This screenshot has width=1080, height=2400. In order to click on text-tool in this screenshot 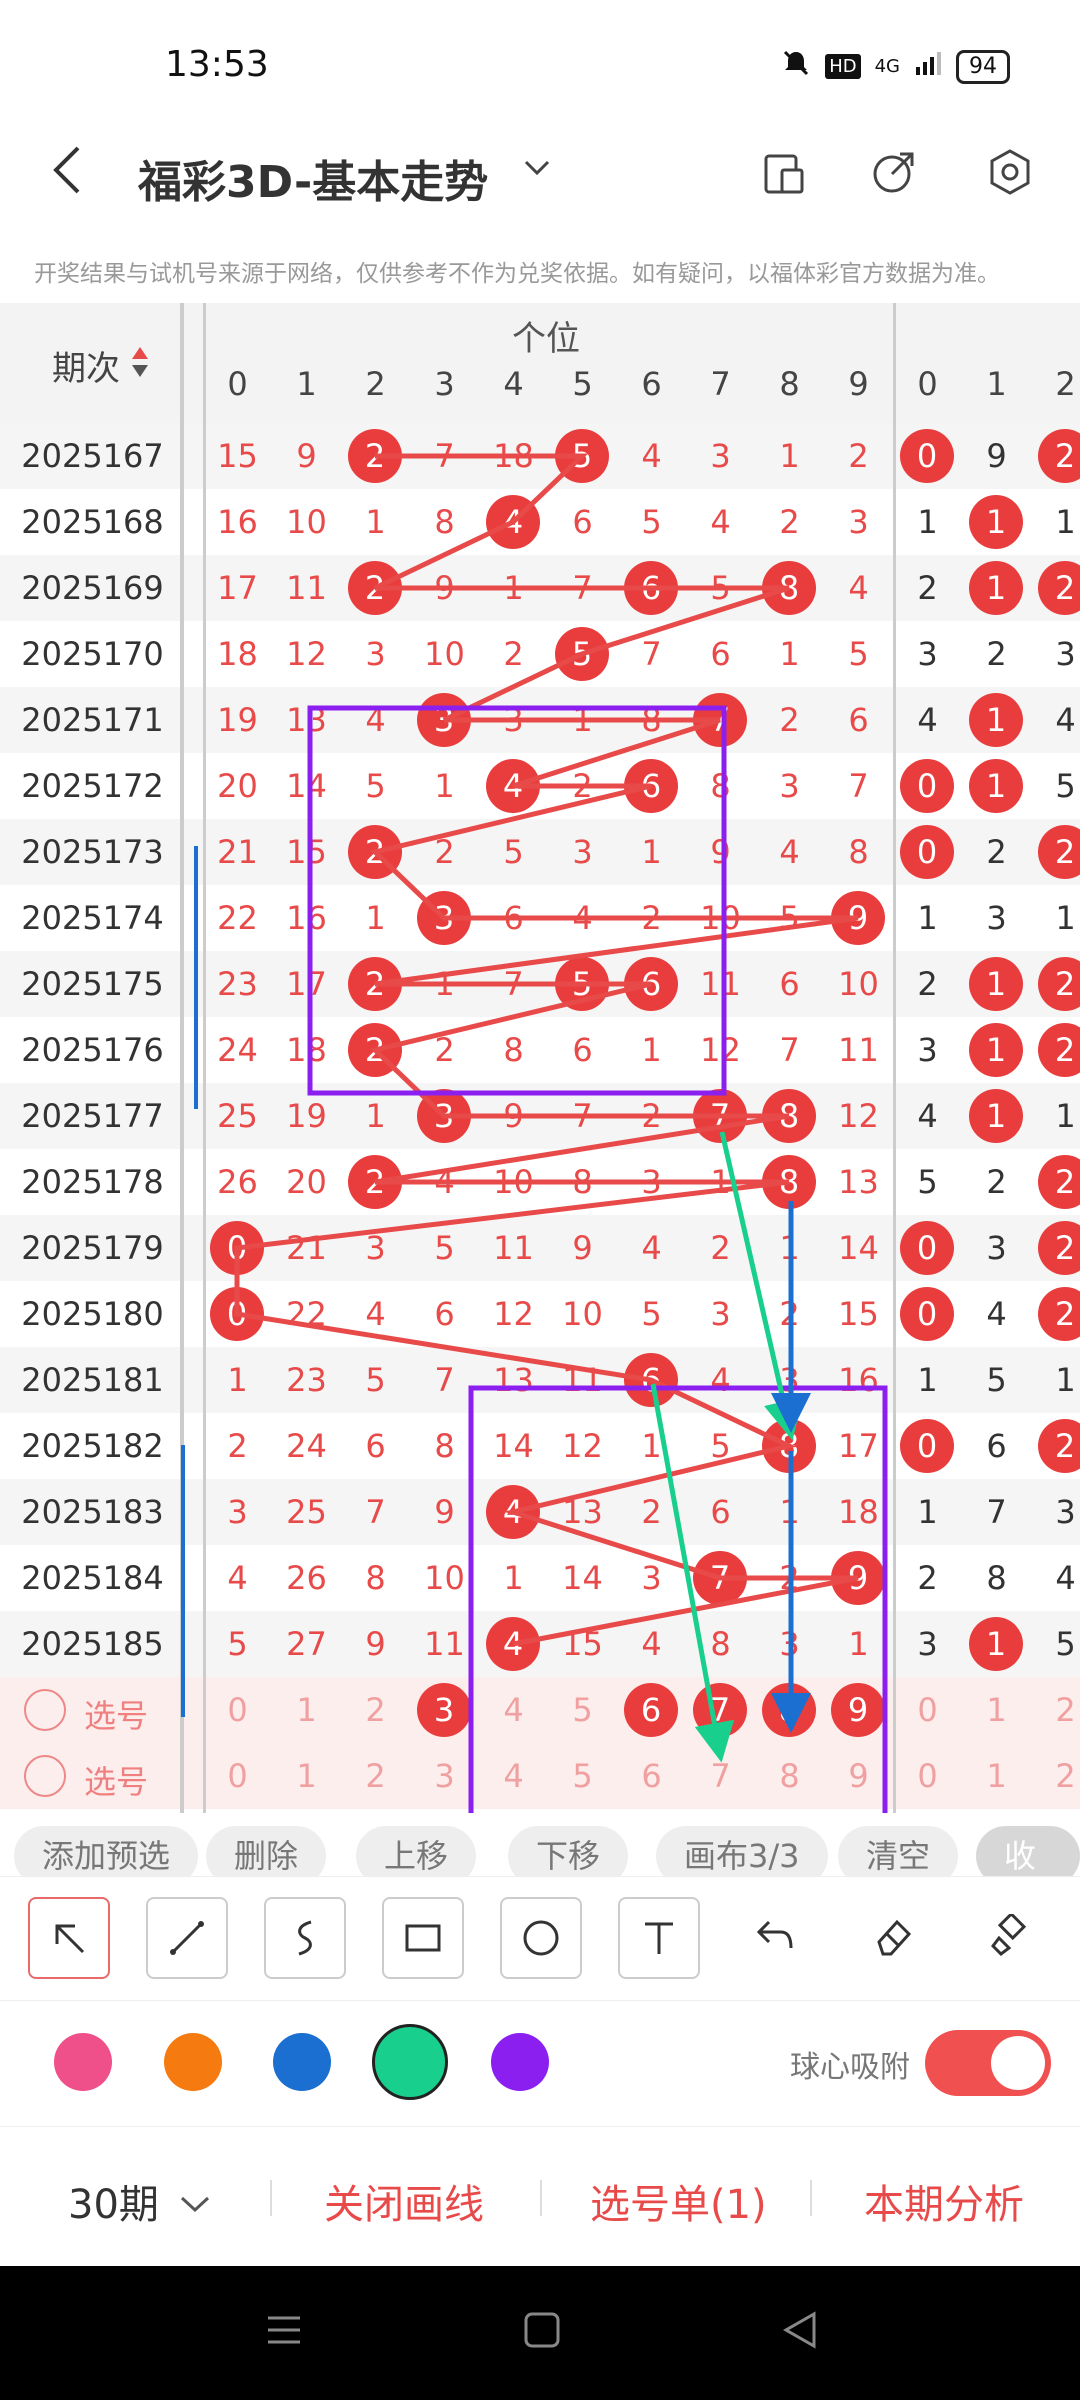, I will do `click(659, 1938)`.